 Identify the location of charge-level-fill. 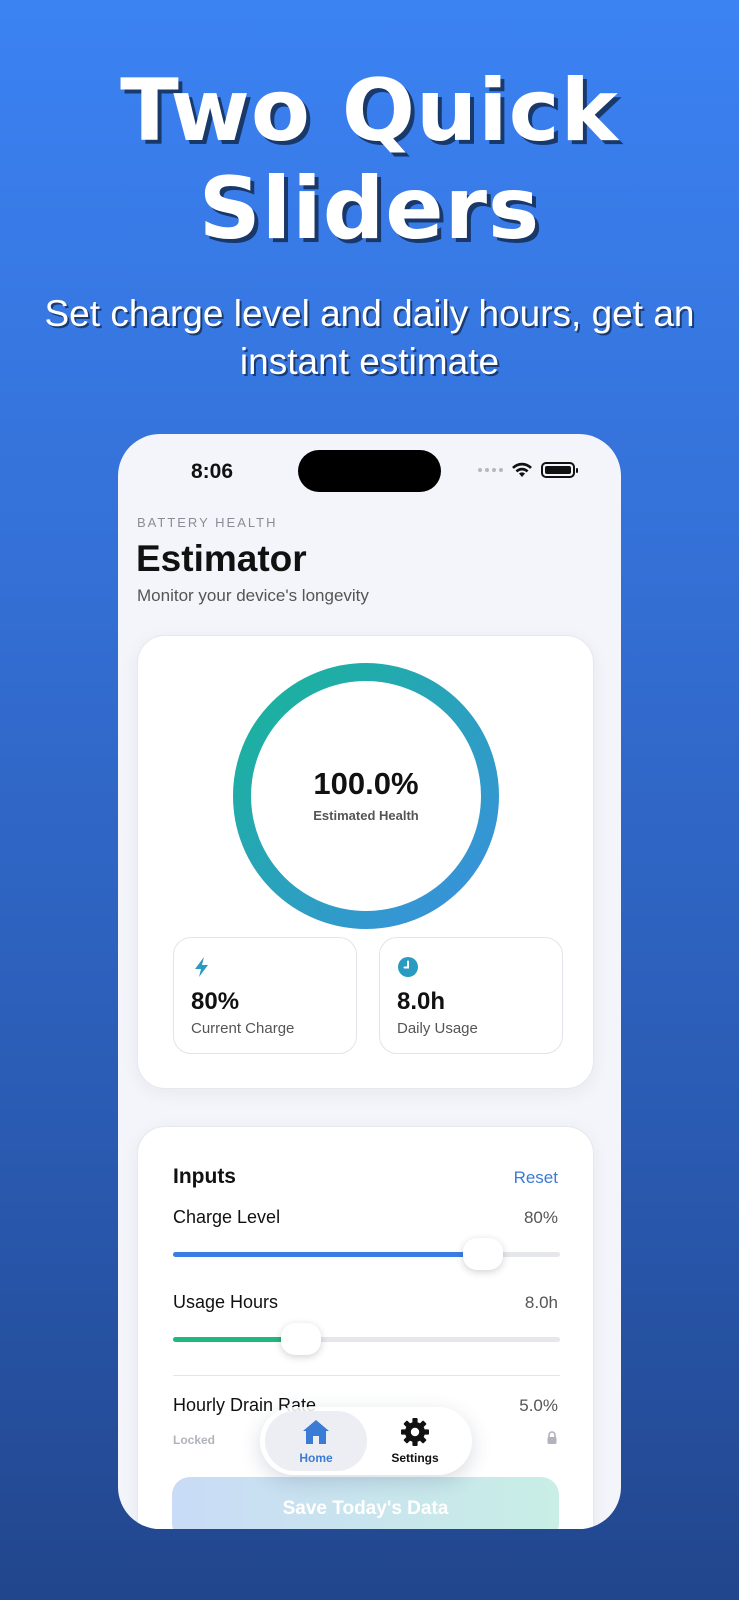
(328, 1254).